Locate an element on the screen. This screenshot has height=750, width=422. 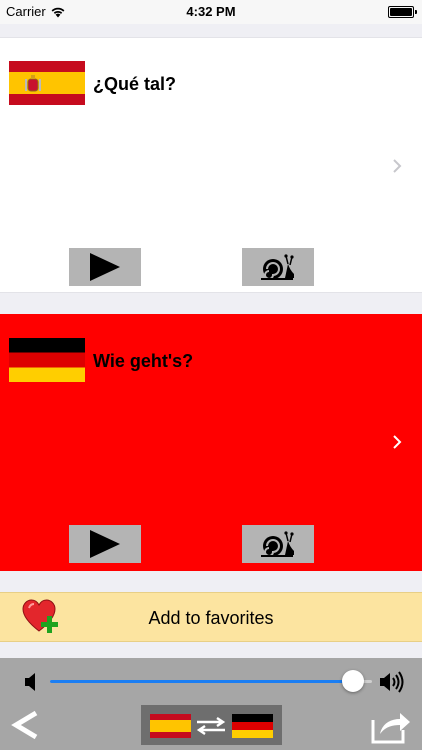
swap-arrows-icon is located at coordinates (211, 726).